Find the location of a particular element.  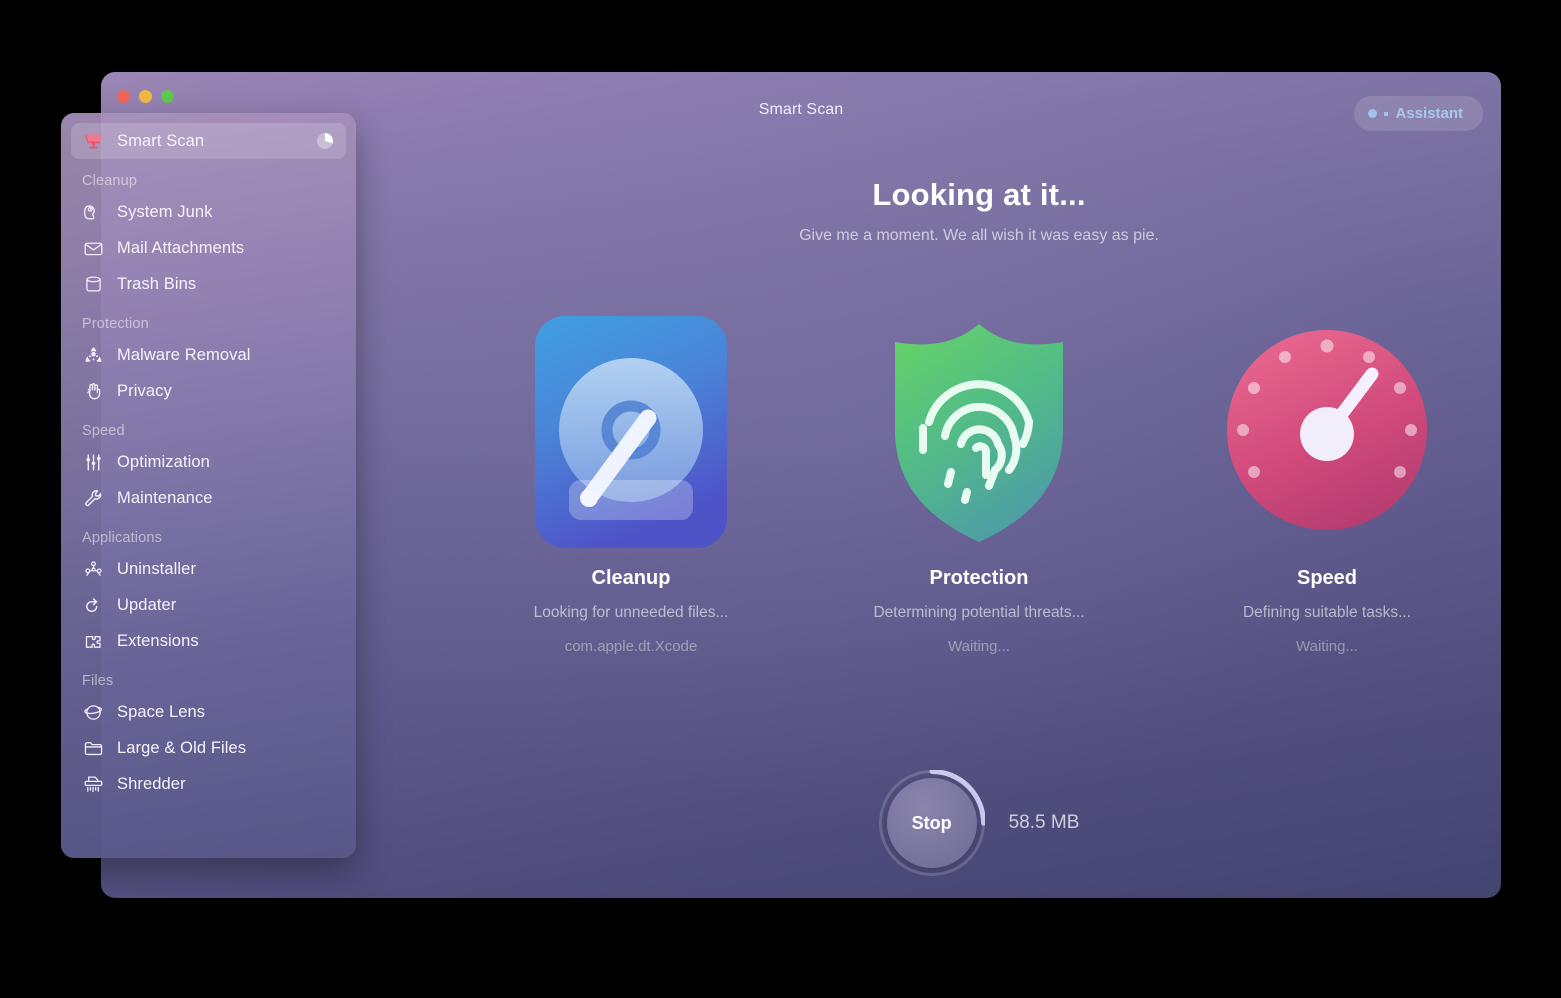

card-title: Protection is located at coordinates (979, 578).